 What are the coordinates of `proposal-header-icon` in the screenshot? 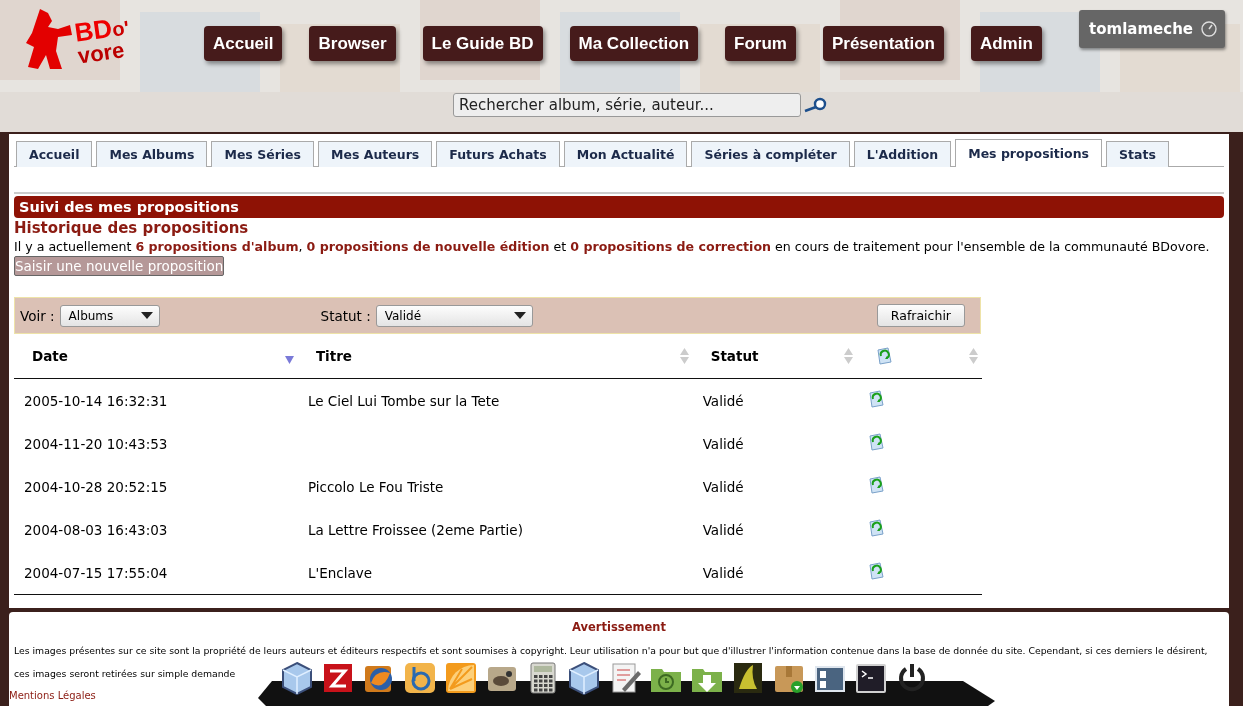 It's located at (883, 356).